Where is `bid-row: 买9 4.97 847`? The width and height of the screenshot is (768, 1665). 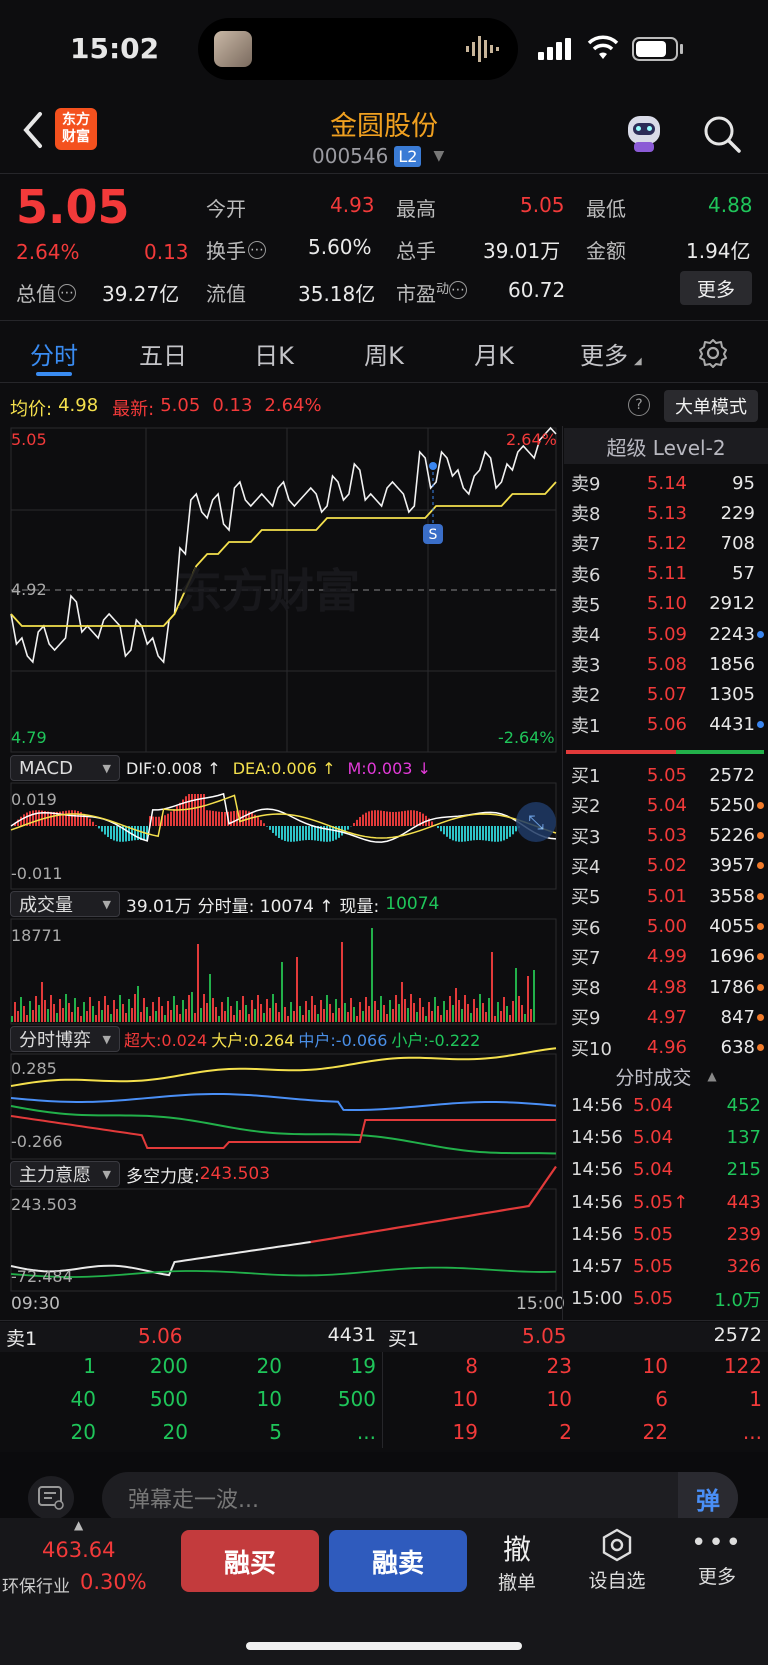 bid-row: 买9 4.97 847 is located at coordinates (665, 1017).